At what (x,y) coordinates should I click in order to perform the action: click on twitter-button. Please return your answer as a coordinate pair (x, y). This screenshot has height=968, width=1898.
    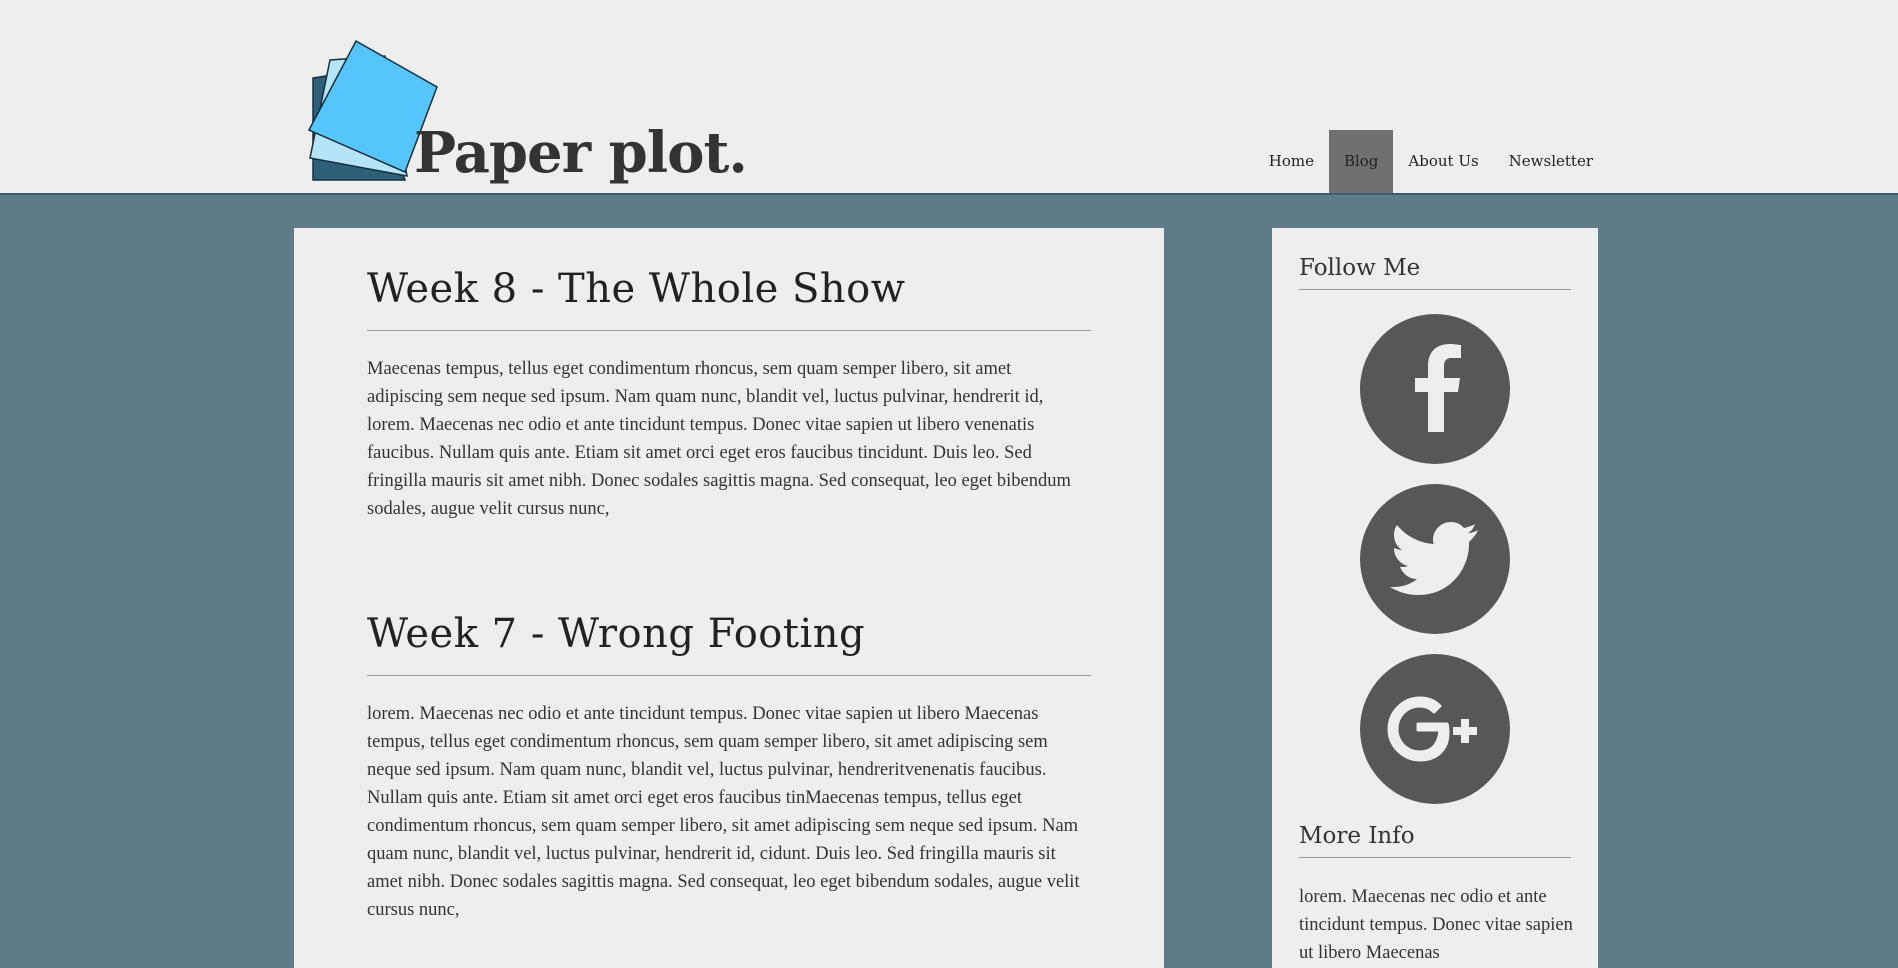
    Looking at the image, I should click on (1435, 559).